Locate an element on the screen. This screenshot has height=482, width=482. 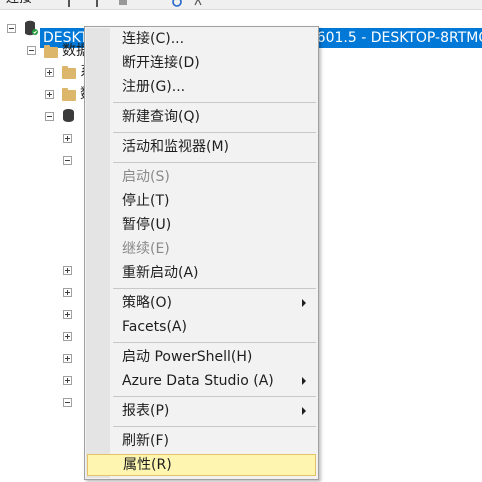
activity-icon is located at coordinates (199, 3).